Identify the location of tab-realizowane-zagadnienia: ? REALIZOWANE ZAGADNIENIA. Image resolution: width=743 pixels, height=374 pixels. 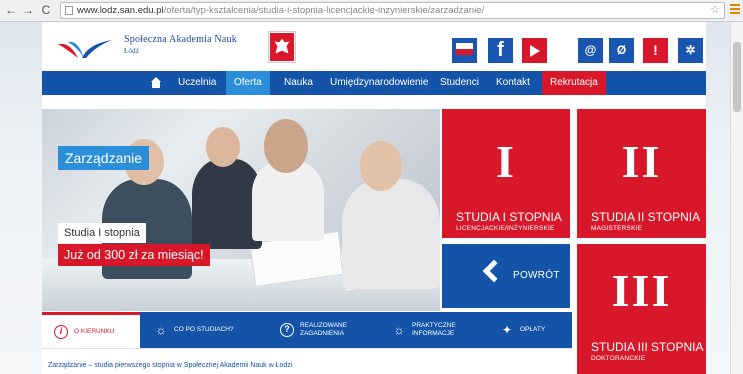
(330, 330).